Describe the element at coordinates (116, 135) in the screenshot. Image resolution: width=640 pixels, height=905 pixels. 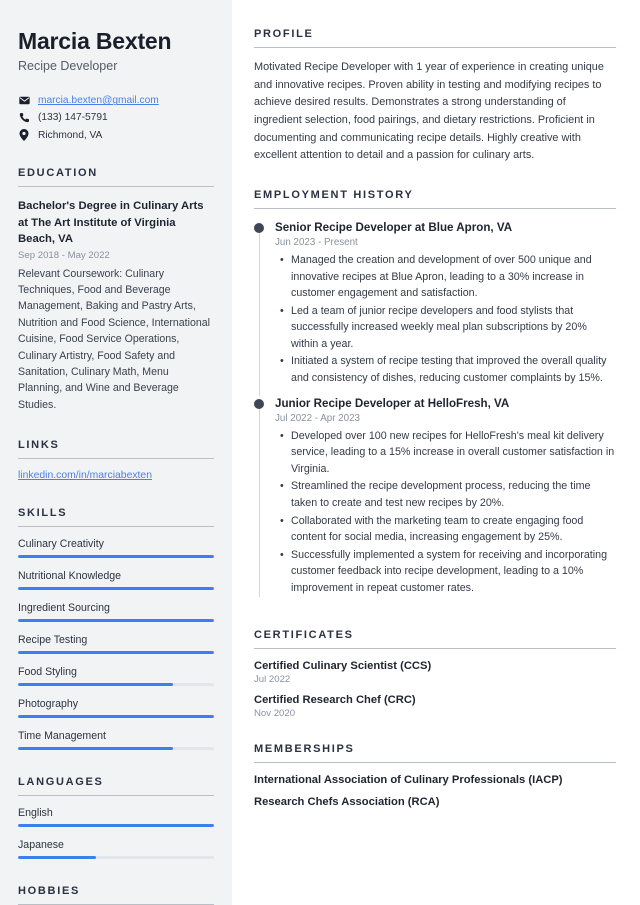
I see `contact-location: Richmond, VA` at that location.